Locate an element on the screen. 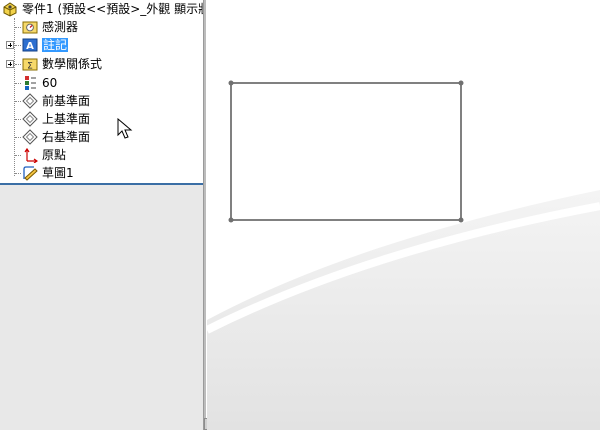 This screenshot has height=430, width=600. svg-text: A is located at coordinates (30, 46).